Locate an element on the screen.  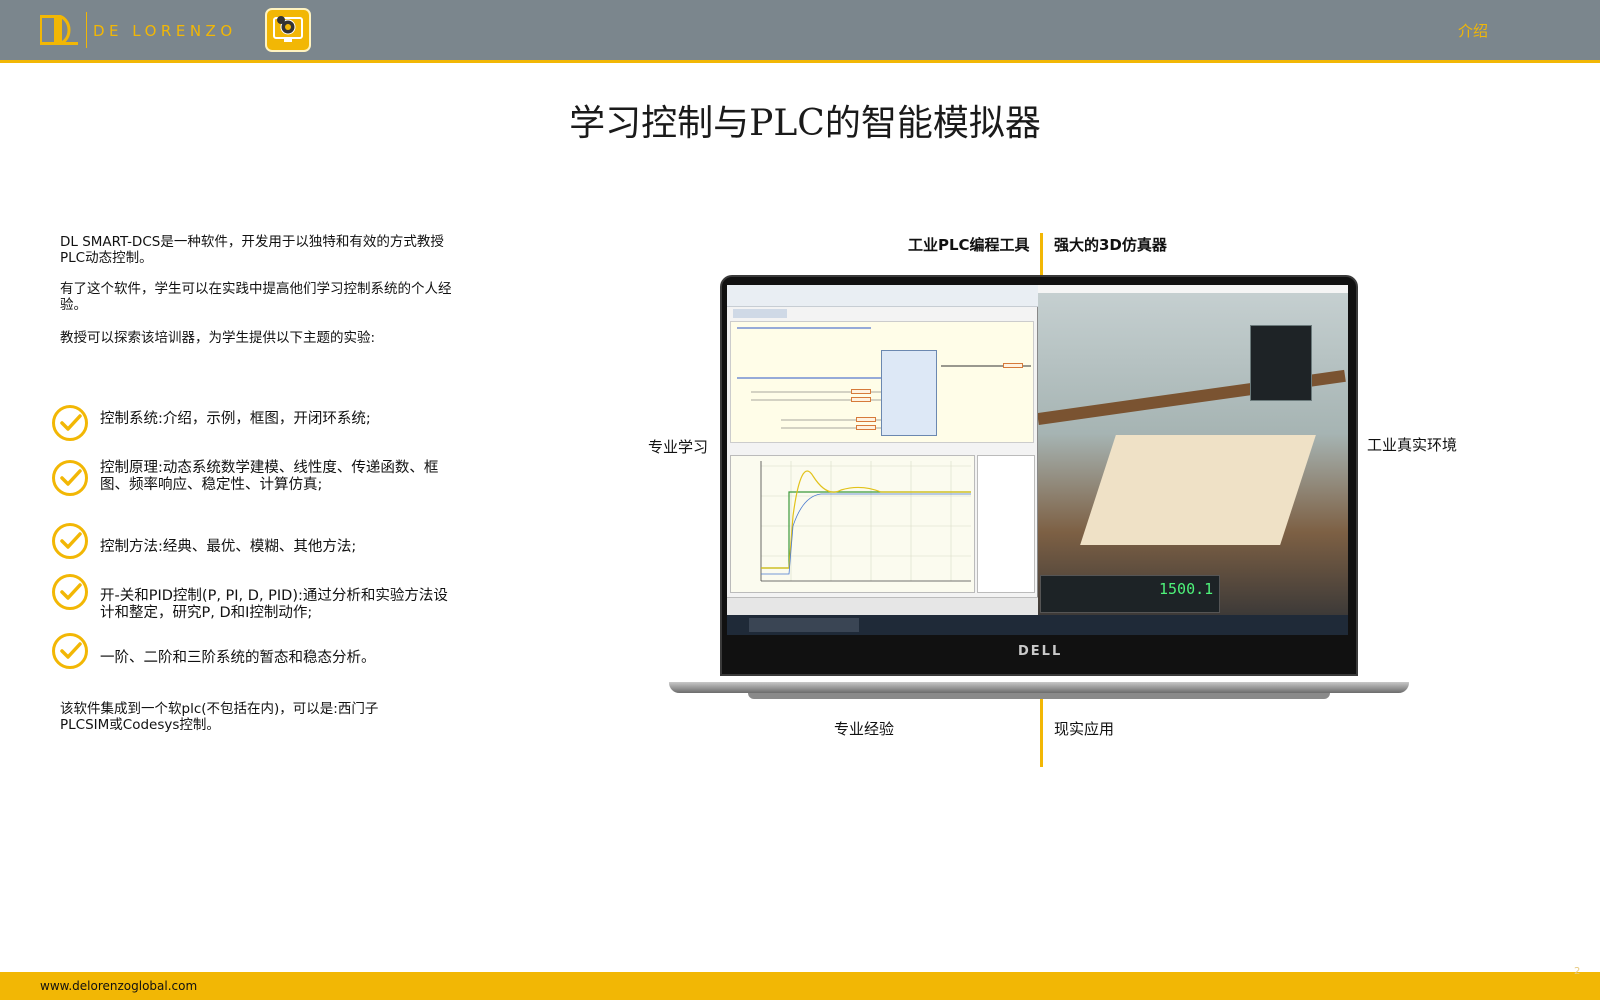
header-bar is located at coordinates (800, 30).